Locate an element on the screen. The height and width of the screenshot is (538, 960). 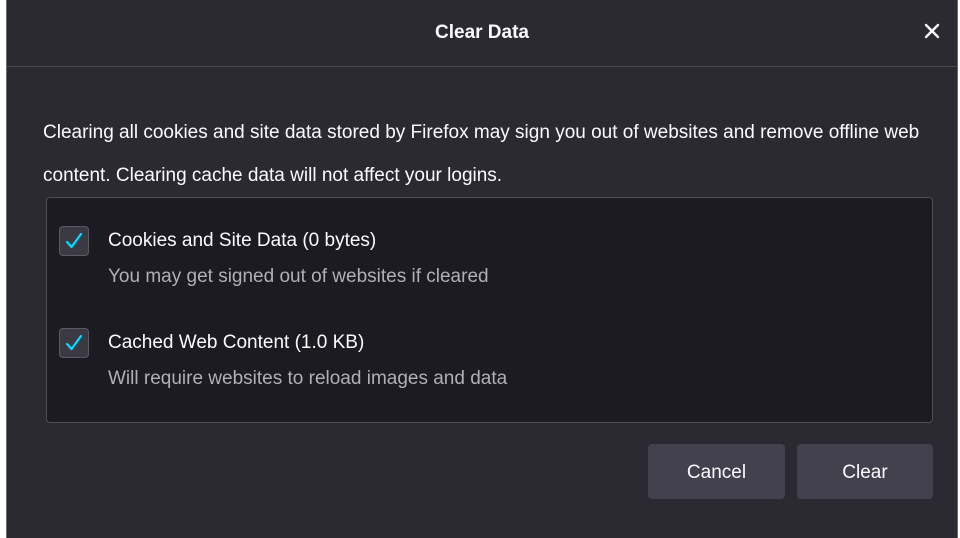
clear-button: Clear is located at coordinates (865, 471).